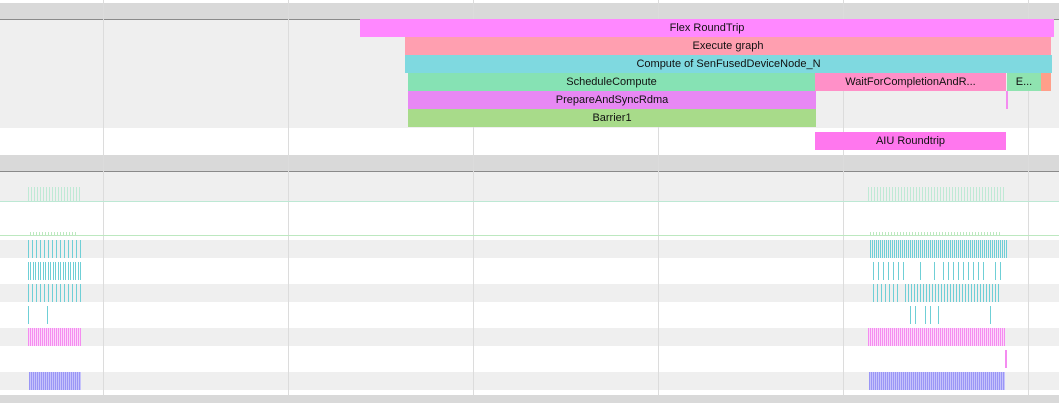 The width and height of the screenshot is (1059, 403). Describe the element at coordinates (529, 399) in the screenshot. I see `bottom-stripe` at that location.